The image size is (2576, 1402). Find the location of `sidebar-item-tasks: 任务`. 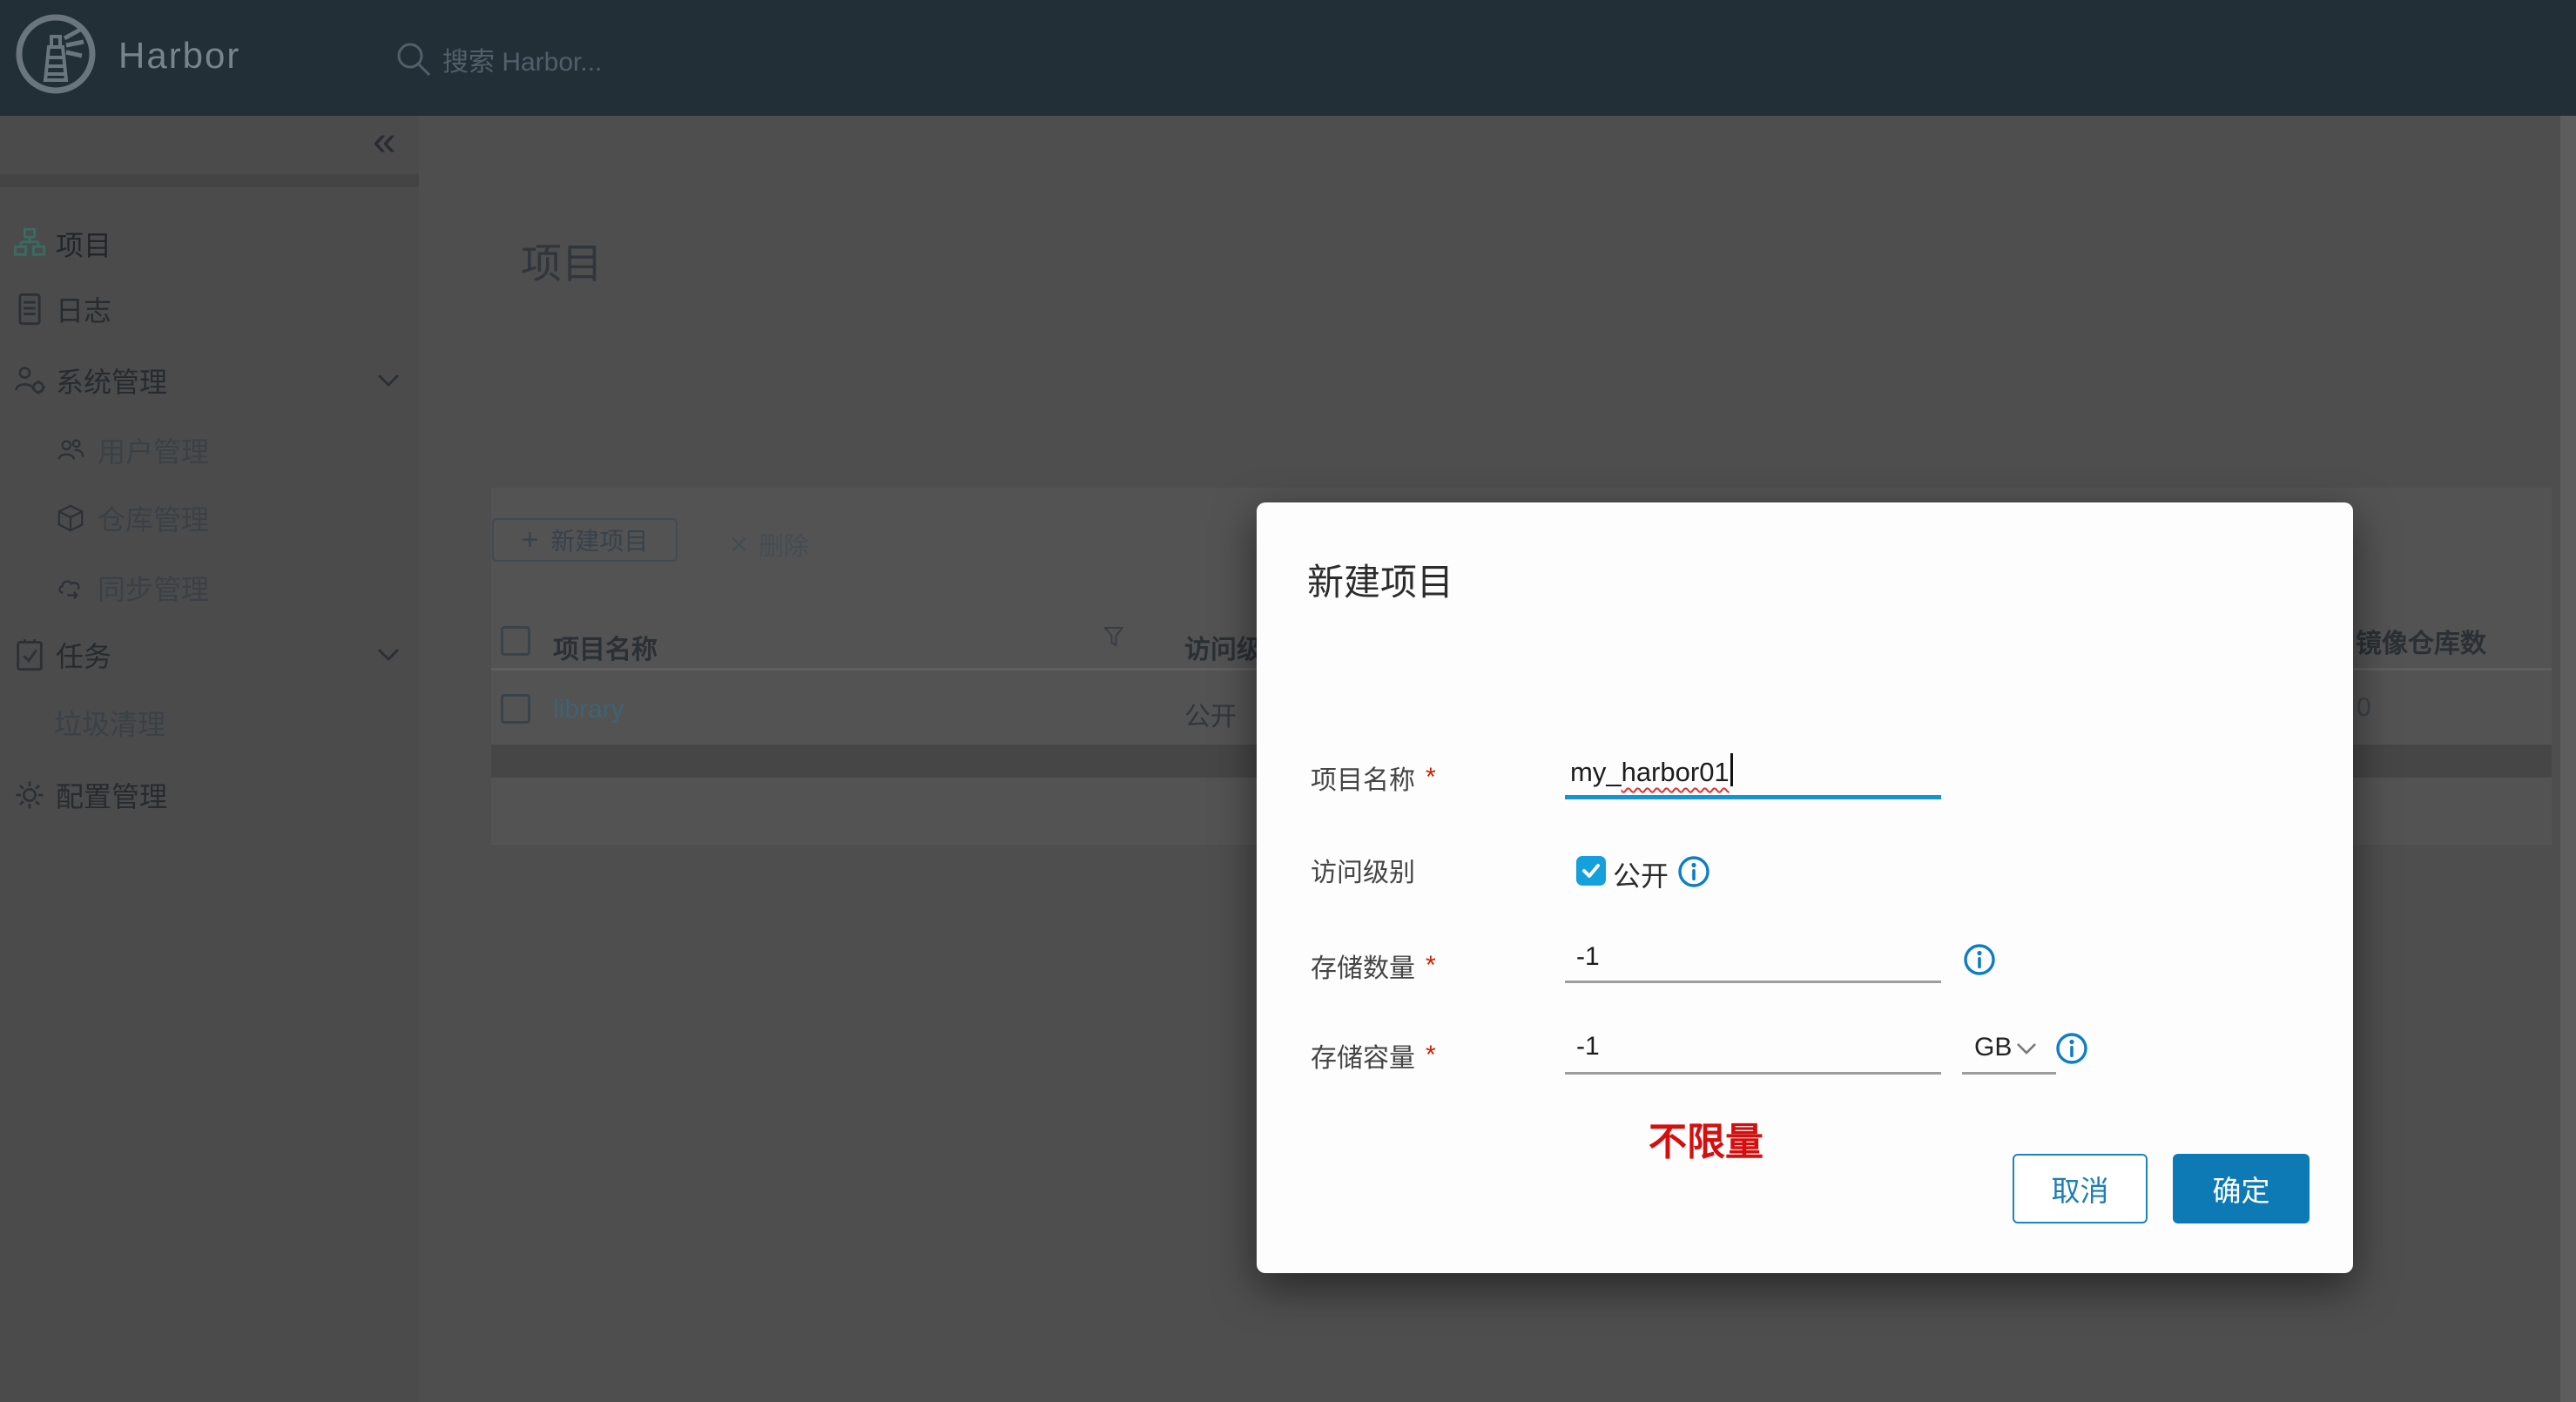

sidebar-item-tasks: 任务 is located at coordinates (210, 655).